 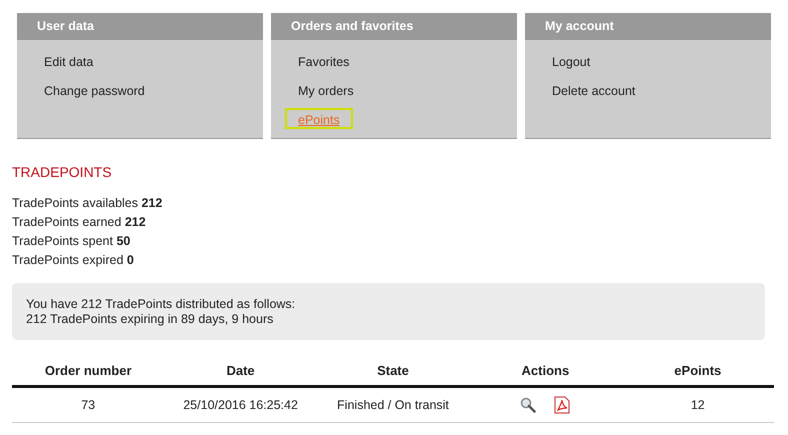 I want to click on notice-text: 212 TradePoints expiring in 89 days, 9 hours, so click(x=150, y=319).